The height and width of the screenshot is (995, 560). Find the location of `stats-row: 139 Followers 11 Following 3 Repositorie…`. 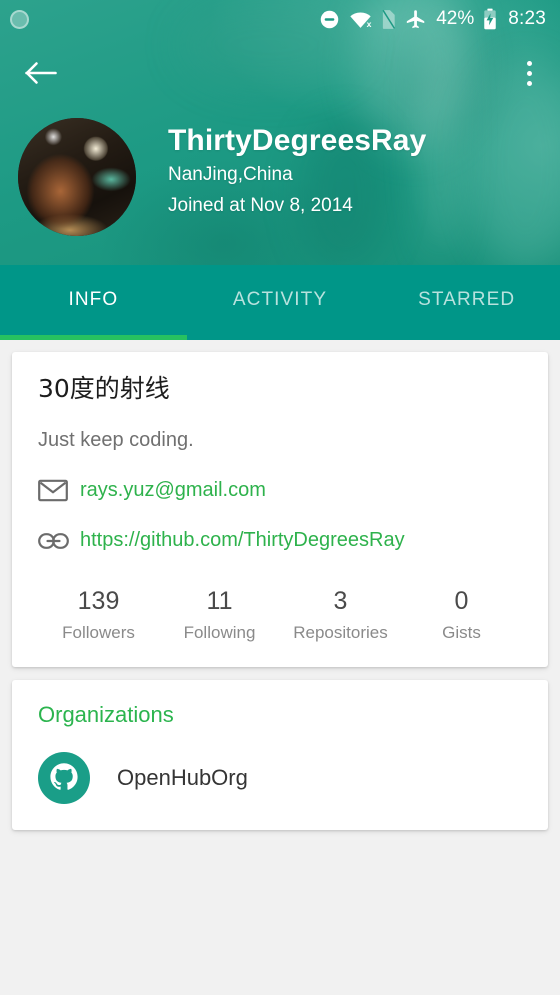

stats-row: 139 Followers 11 Following 3 Repositorie… is located at coordinates (280, 620).